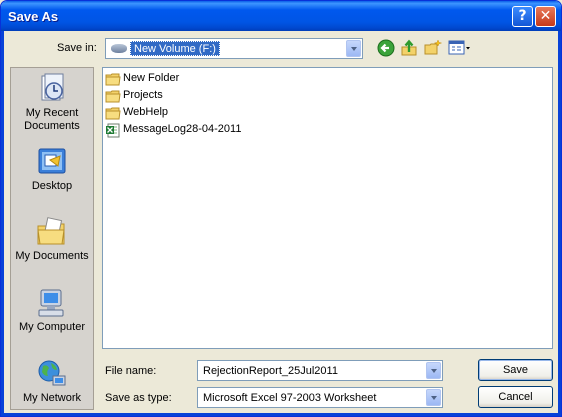 This screenshot has height=417, width=562. Describe the element at coordinates (515, 370) in the screenshot. I see `save-button: Save` at that location.